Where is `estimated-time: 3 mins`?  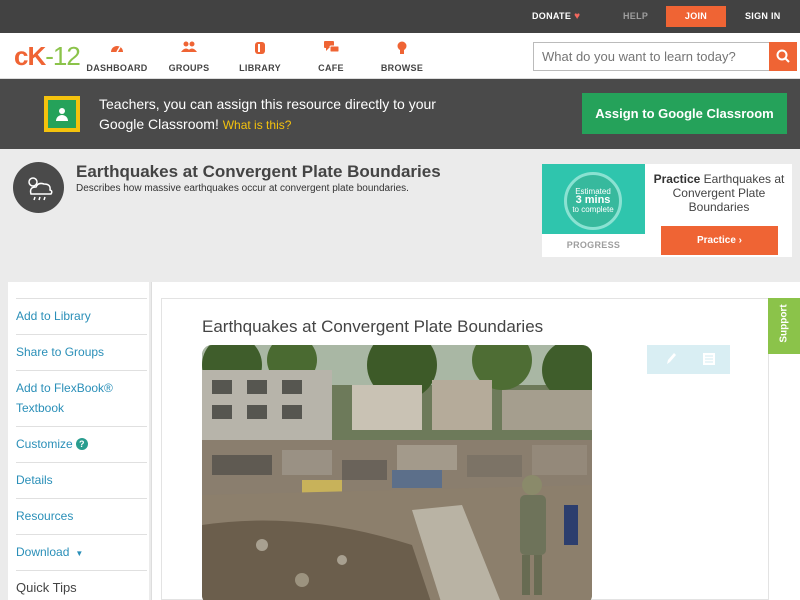
estimated-time: 3 mins is located at coordinates (593, 200).